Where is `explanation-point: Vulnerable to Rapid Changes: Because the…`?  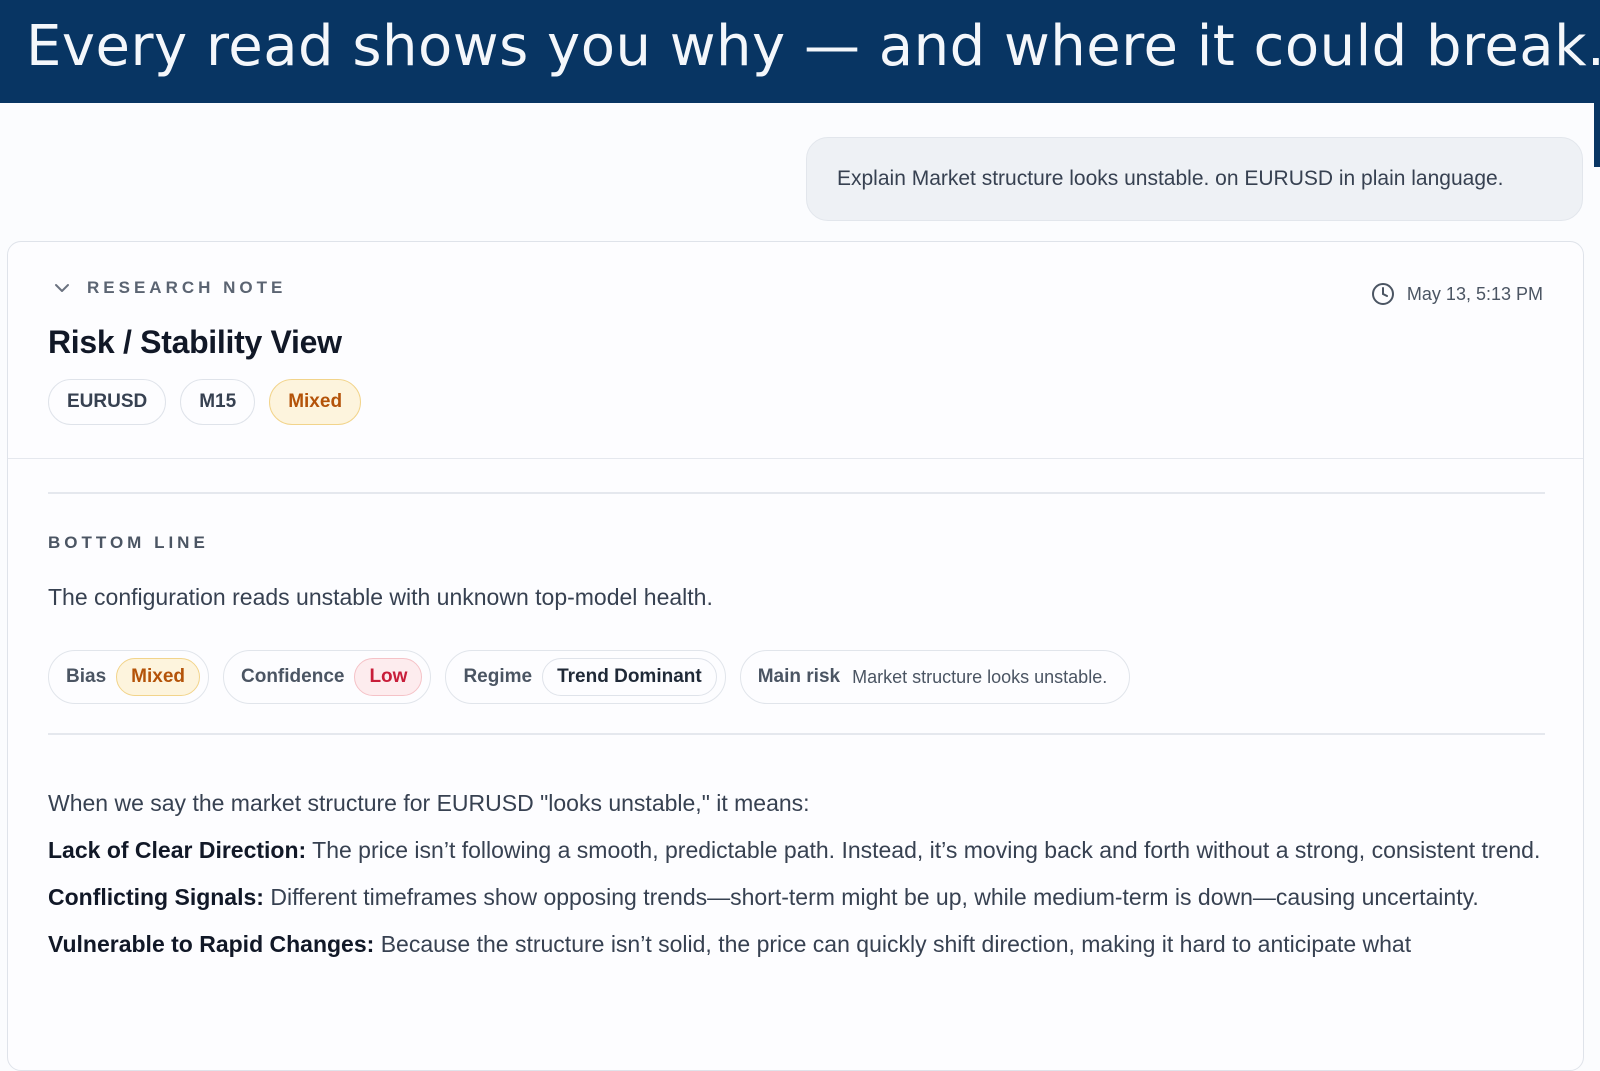
explanation-point: Vulnerable to Rapid Changes: Because the… is located at coordinates (798, 944).